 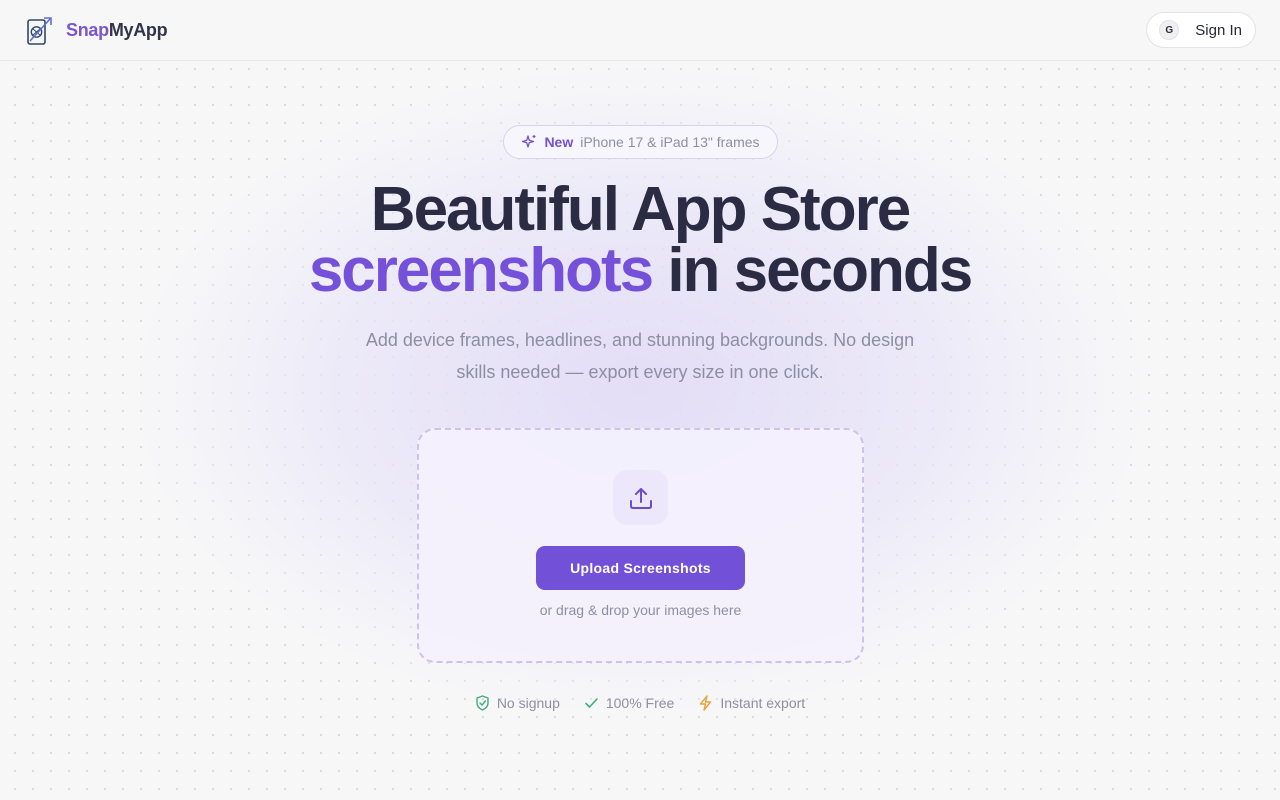 I want to click on check-icon, so click(x=591, y=703).